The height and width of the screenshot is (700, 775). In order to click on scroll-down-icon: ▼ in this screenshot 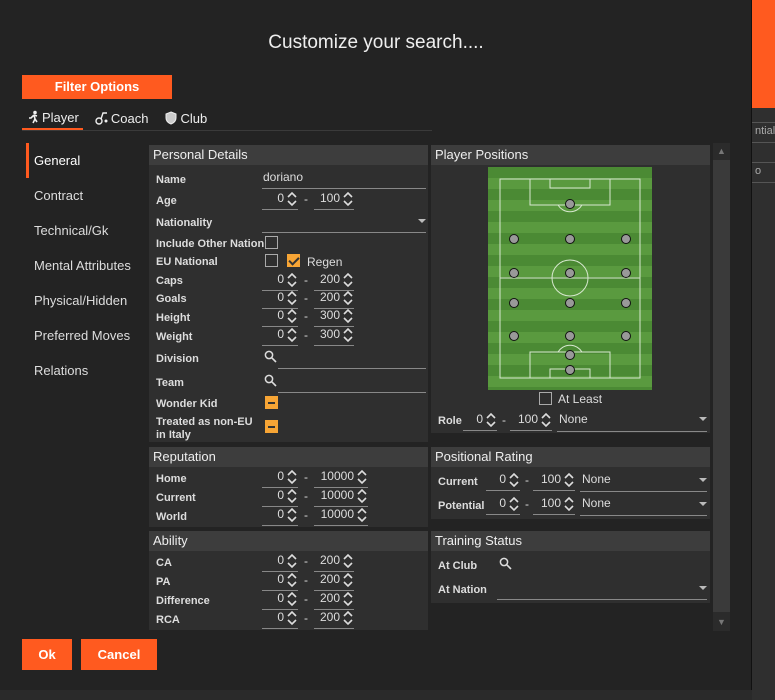, I will do `click(721, 622)`.